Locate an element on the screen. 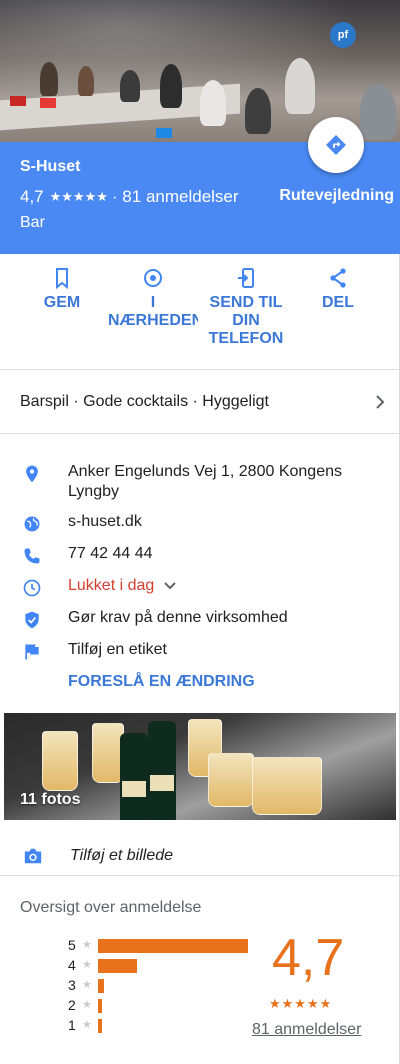 The height and width of the screenshot is (1064, 400). share-label: DEL is located at coordinates (338, 302).